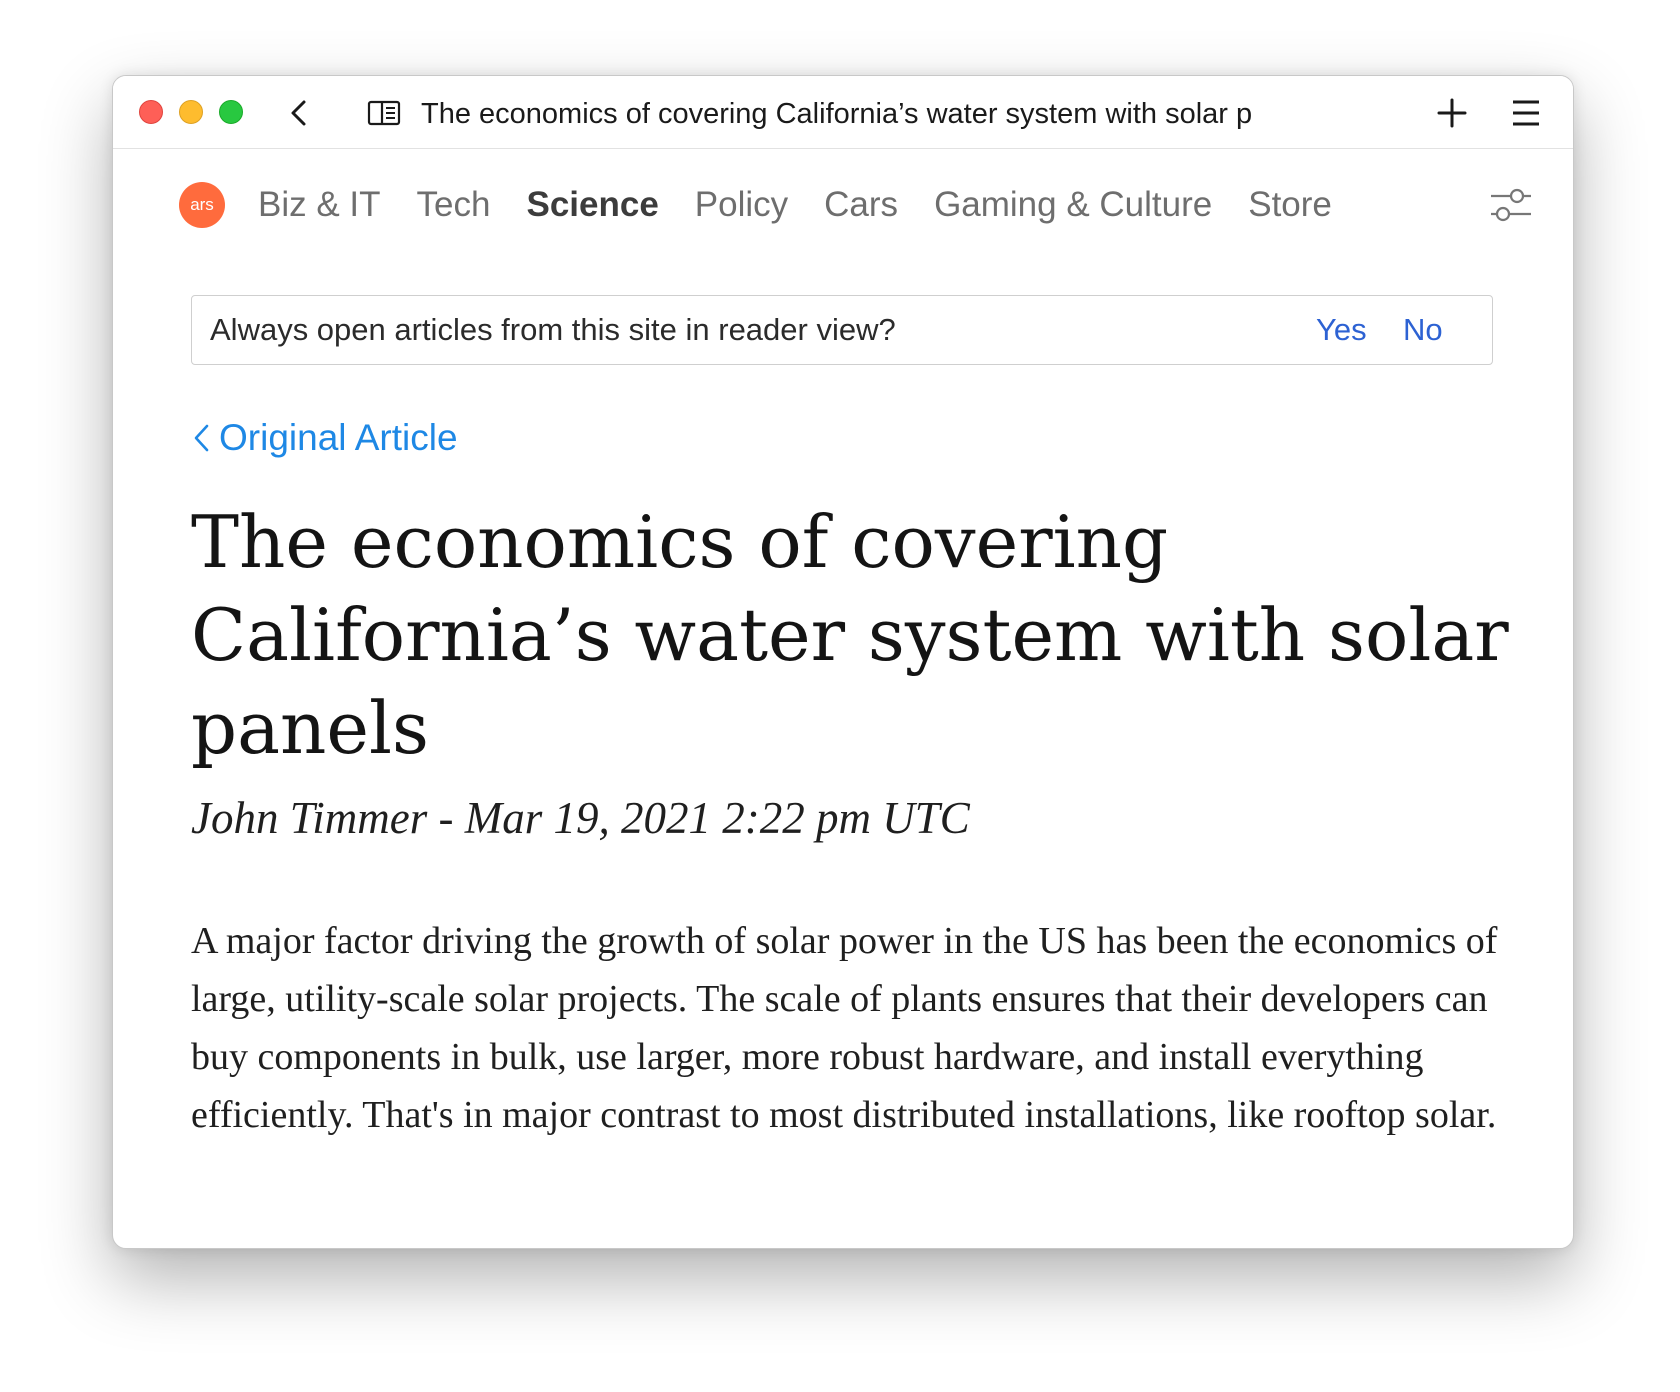 The height and width of the screenshot is (1392, 1680). What do you see at coordinates (1341, 330) in the screenshot?
I see `yes-button: Yes` at bounding box center [1341, 330].